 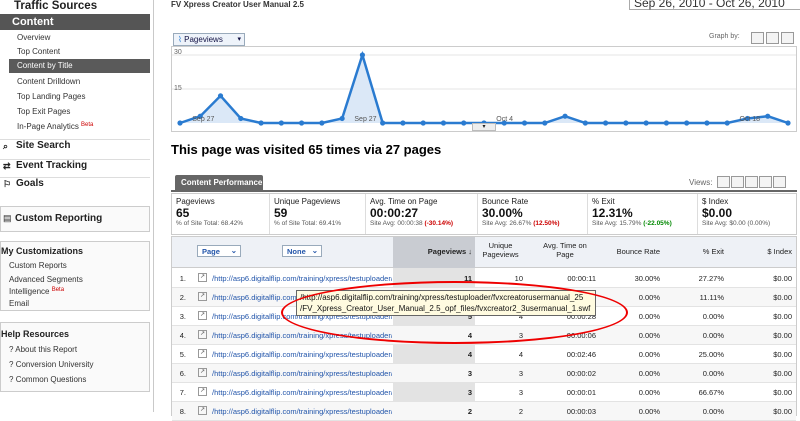 What do you see at coordinates (77, 6) in the screenshot?
I see `traffic-sources-link: Traffic Sources` at bounding box center [77, 6].